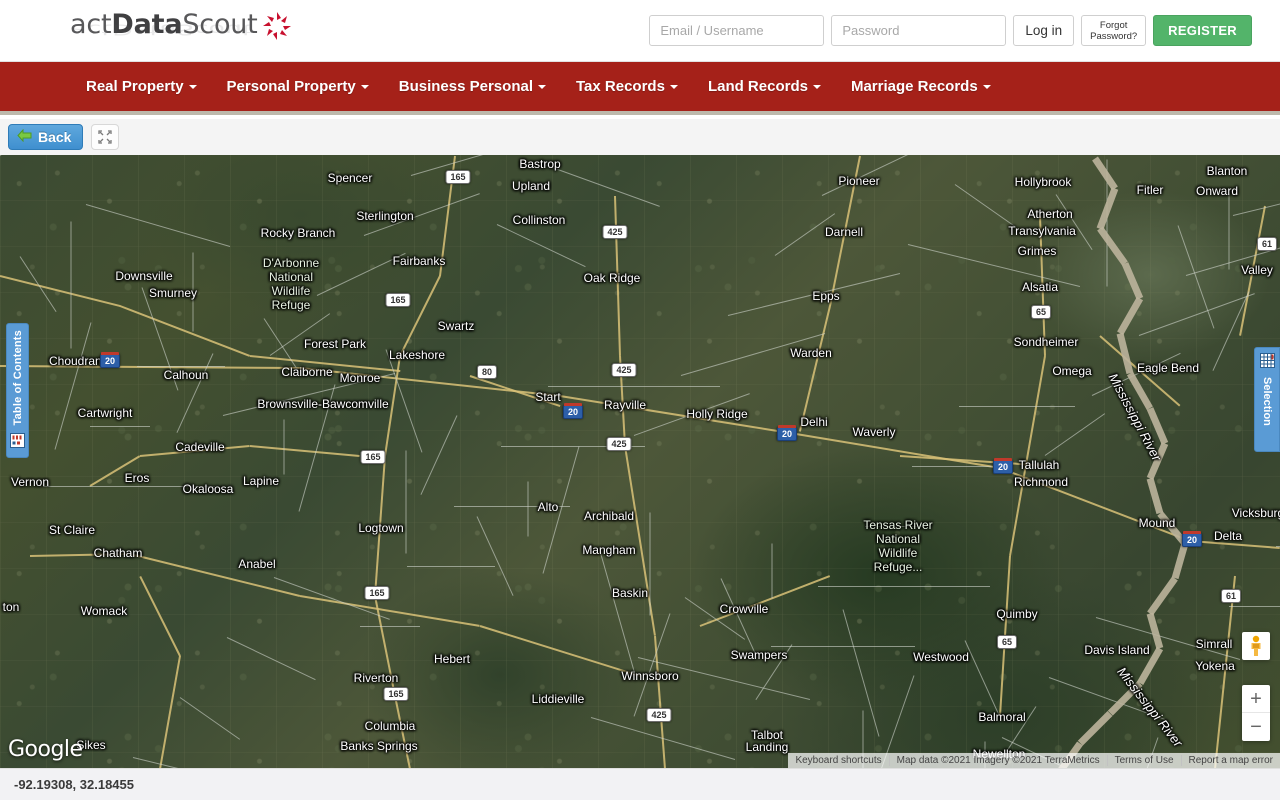  I want to click on pinwheel-icon, so click(277, 28).